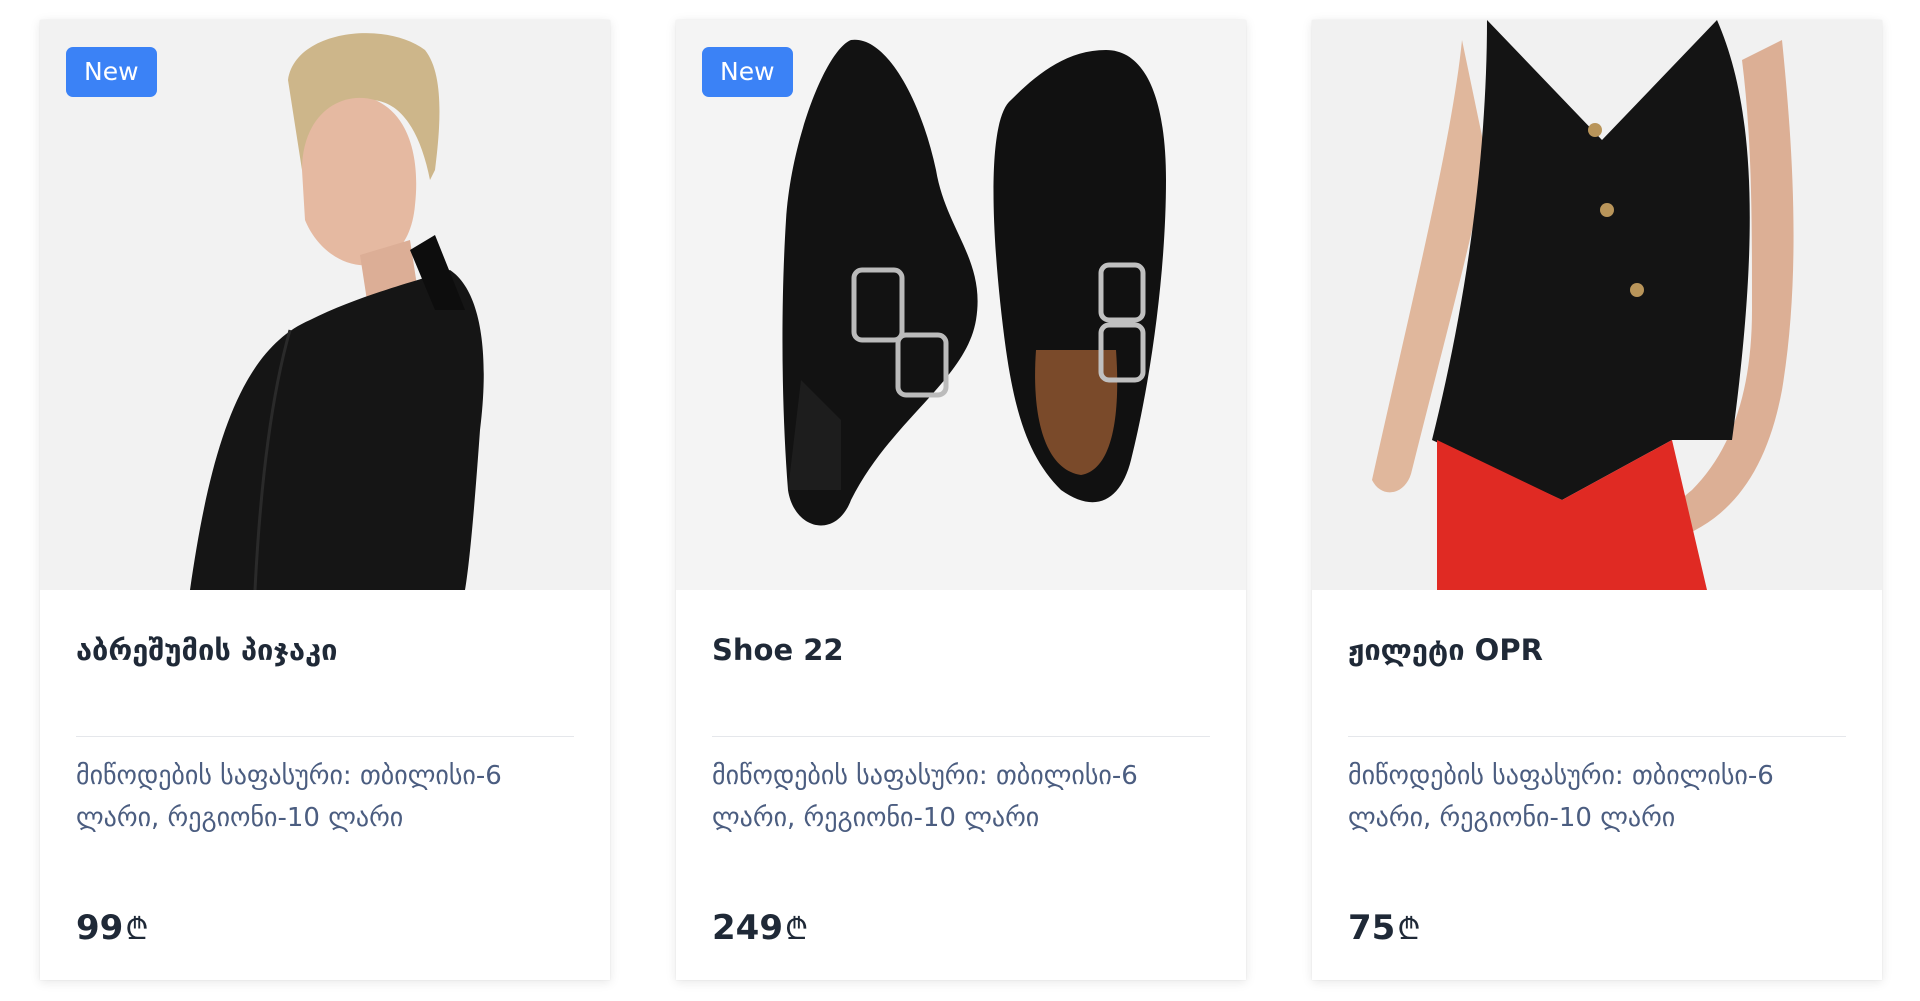  I want to click on product-price: 75₾, so click(1597, 927).